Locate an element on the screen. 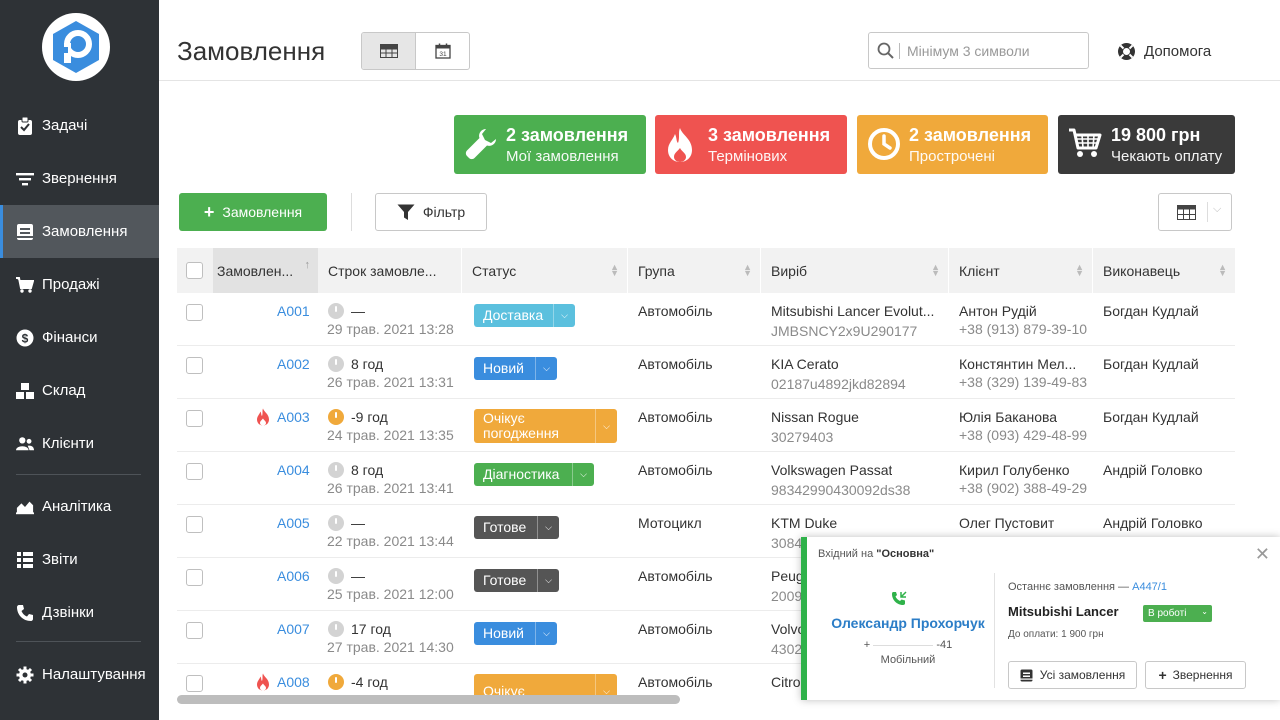 The width and height of the screenshot is (1280, 720). stat-awaiting-payment: 19 800 грн Чекають оплату is located at coordinates (1146, 144).